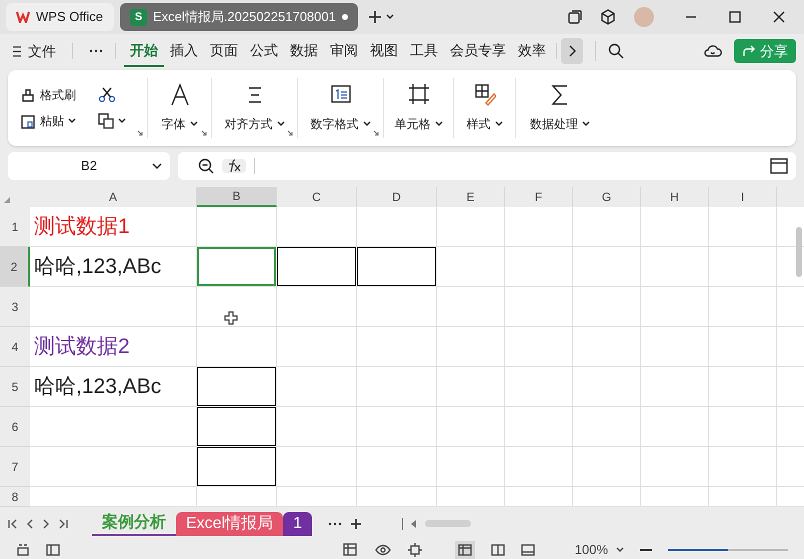 This screenshot has width=804, height=559. I want to click on add-sheet-icon, so click(356, 524).